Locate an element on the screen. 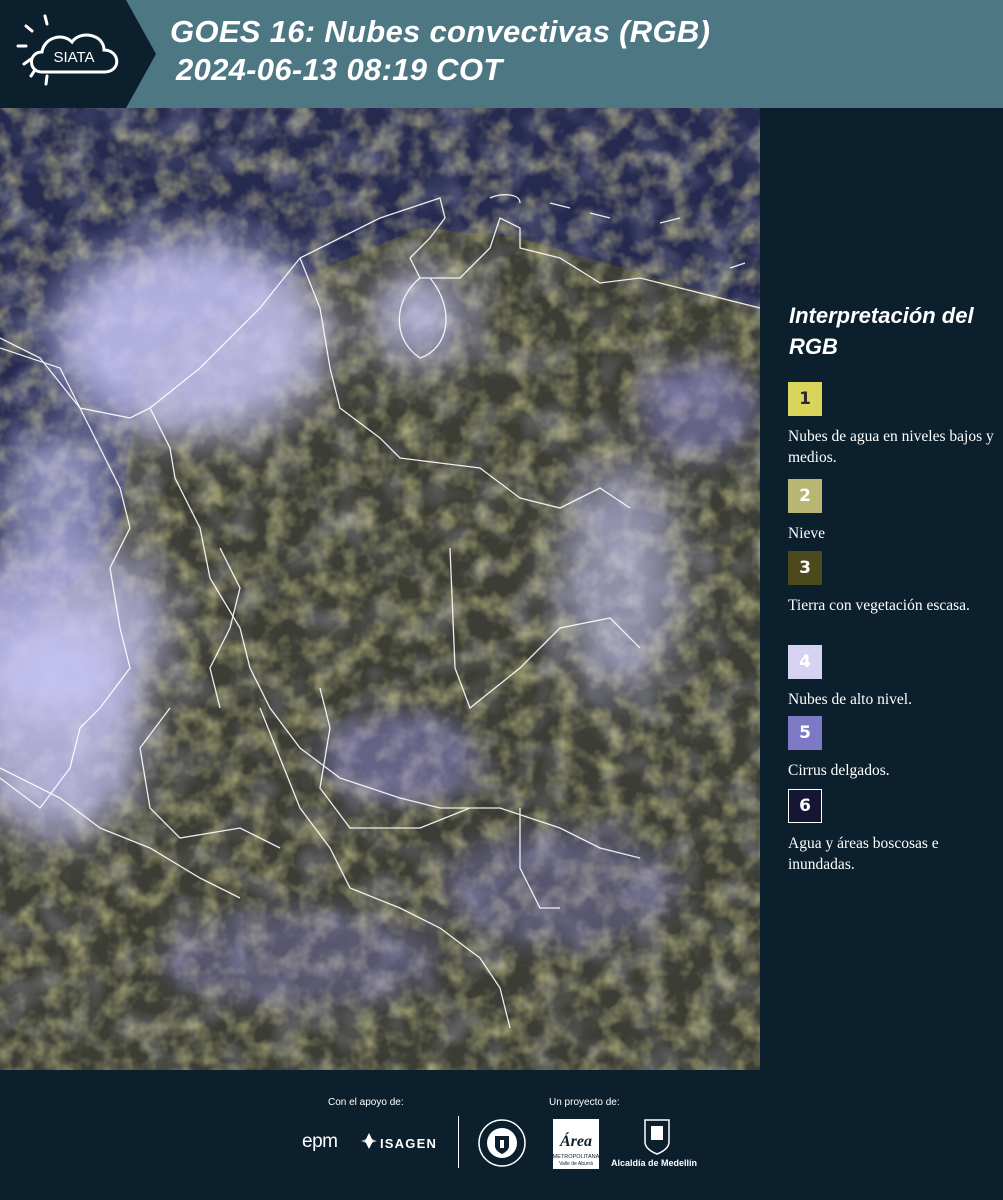  project-label: Un proyecto de: is located at coordinates (584, 1102).